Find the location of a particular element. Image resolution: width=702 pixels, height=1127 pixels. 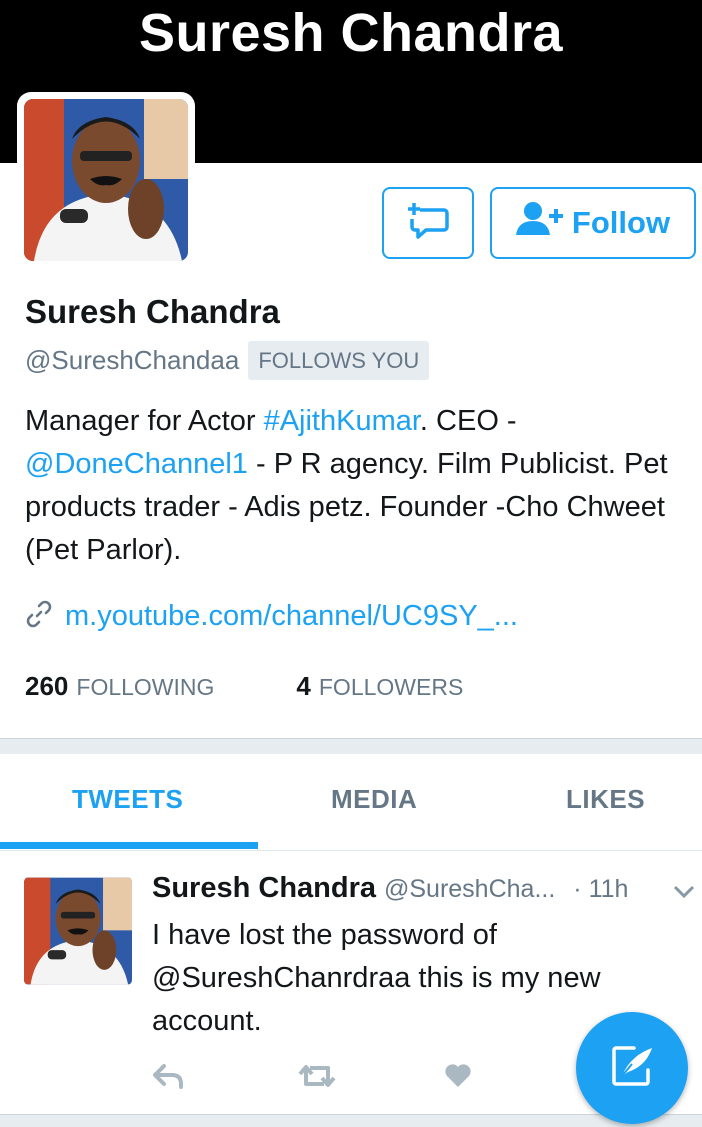

tab-tweets: TWEETS is located at coordinates (127, 799).